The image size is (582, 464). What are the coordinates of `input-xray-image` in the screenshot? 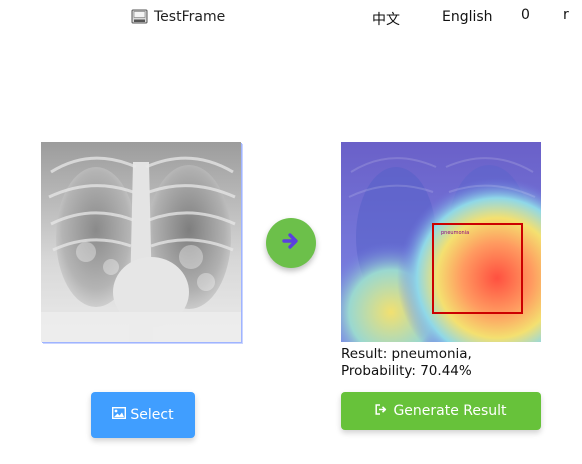 It's located at (141, 242).